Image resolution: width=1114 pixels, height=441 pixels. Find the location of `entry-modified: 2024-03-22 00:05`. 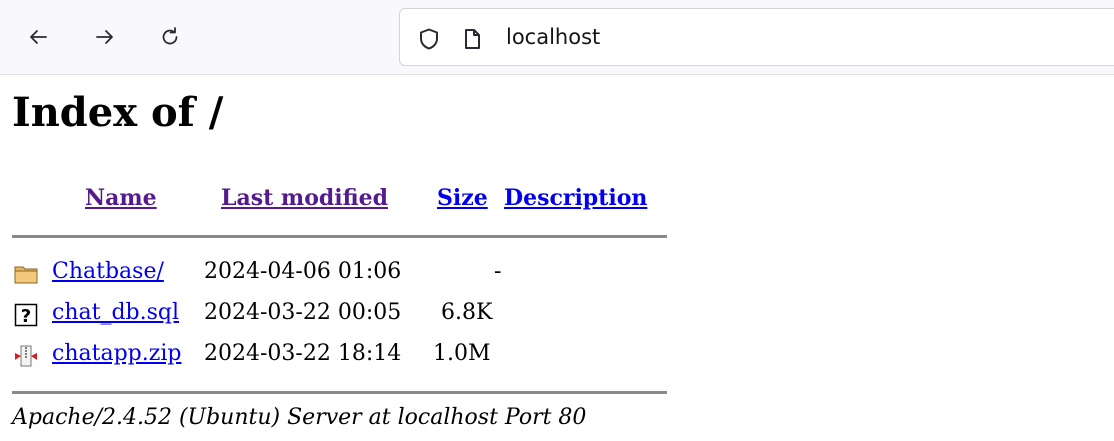

entry-modified: 2024-03-22 00:05 is located at coordinates (303, 312).